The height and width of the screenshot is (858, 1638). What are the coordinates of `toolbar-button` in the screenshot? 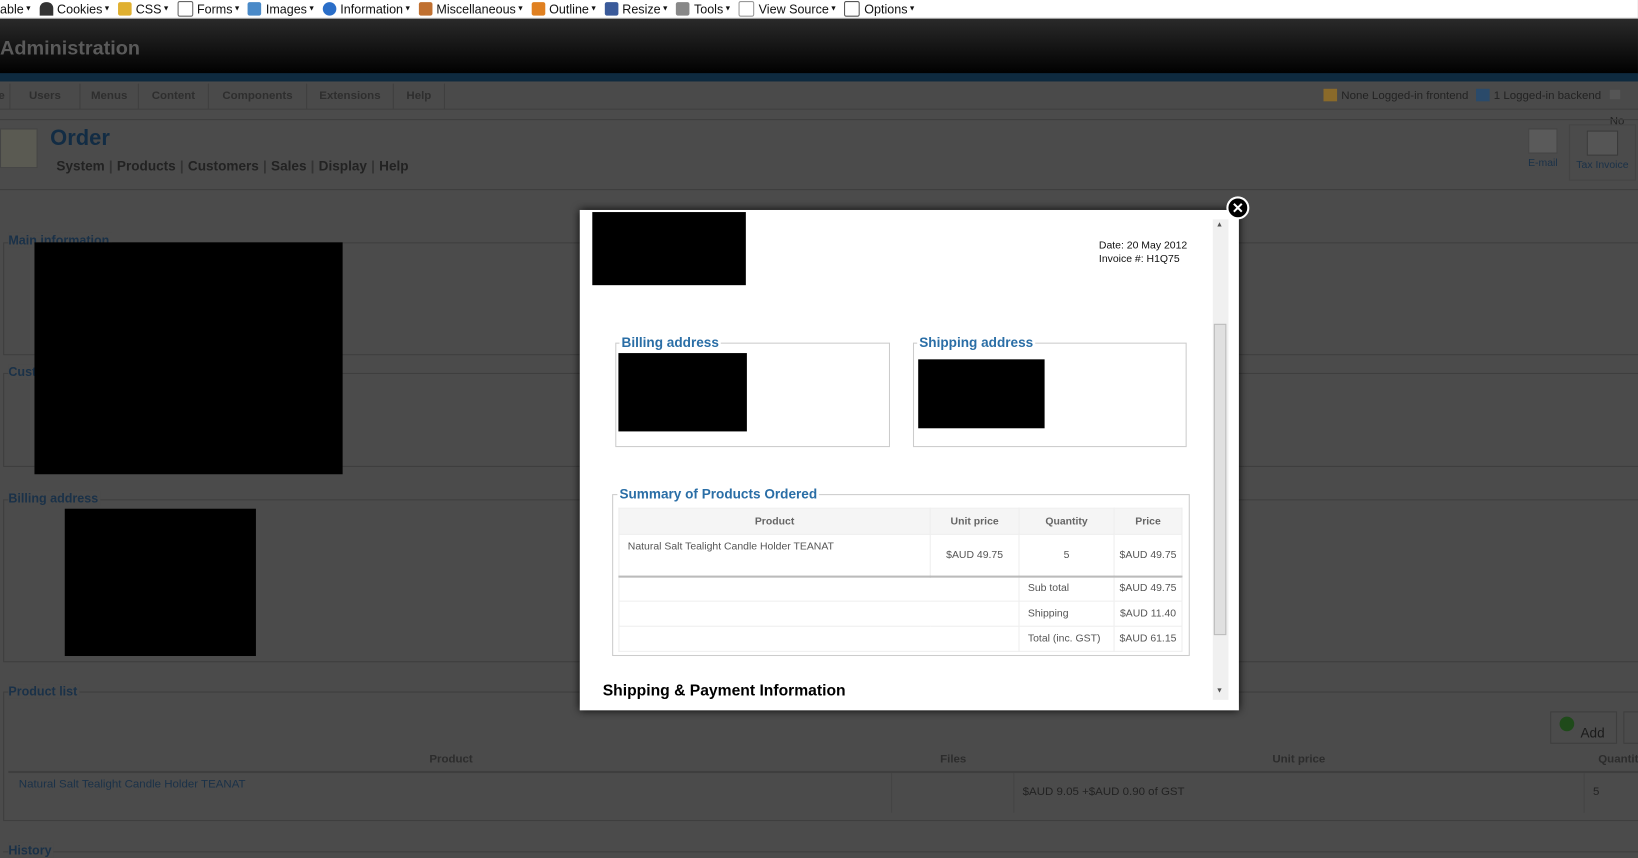 It's located at (1630, 727).